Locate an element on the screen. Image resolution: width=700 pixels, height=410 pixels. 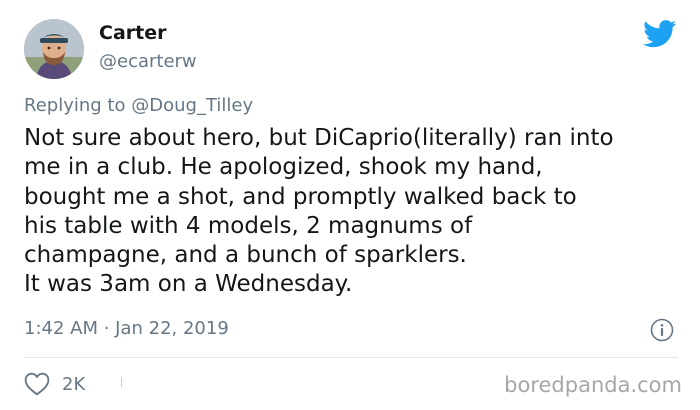
like-count: 2K is located at coordinates (74, 384).